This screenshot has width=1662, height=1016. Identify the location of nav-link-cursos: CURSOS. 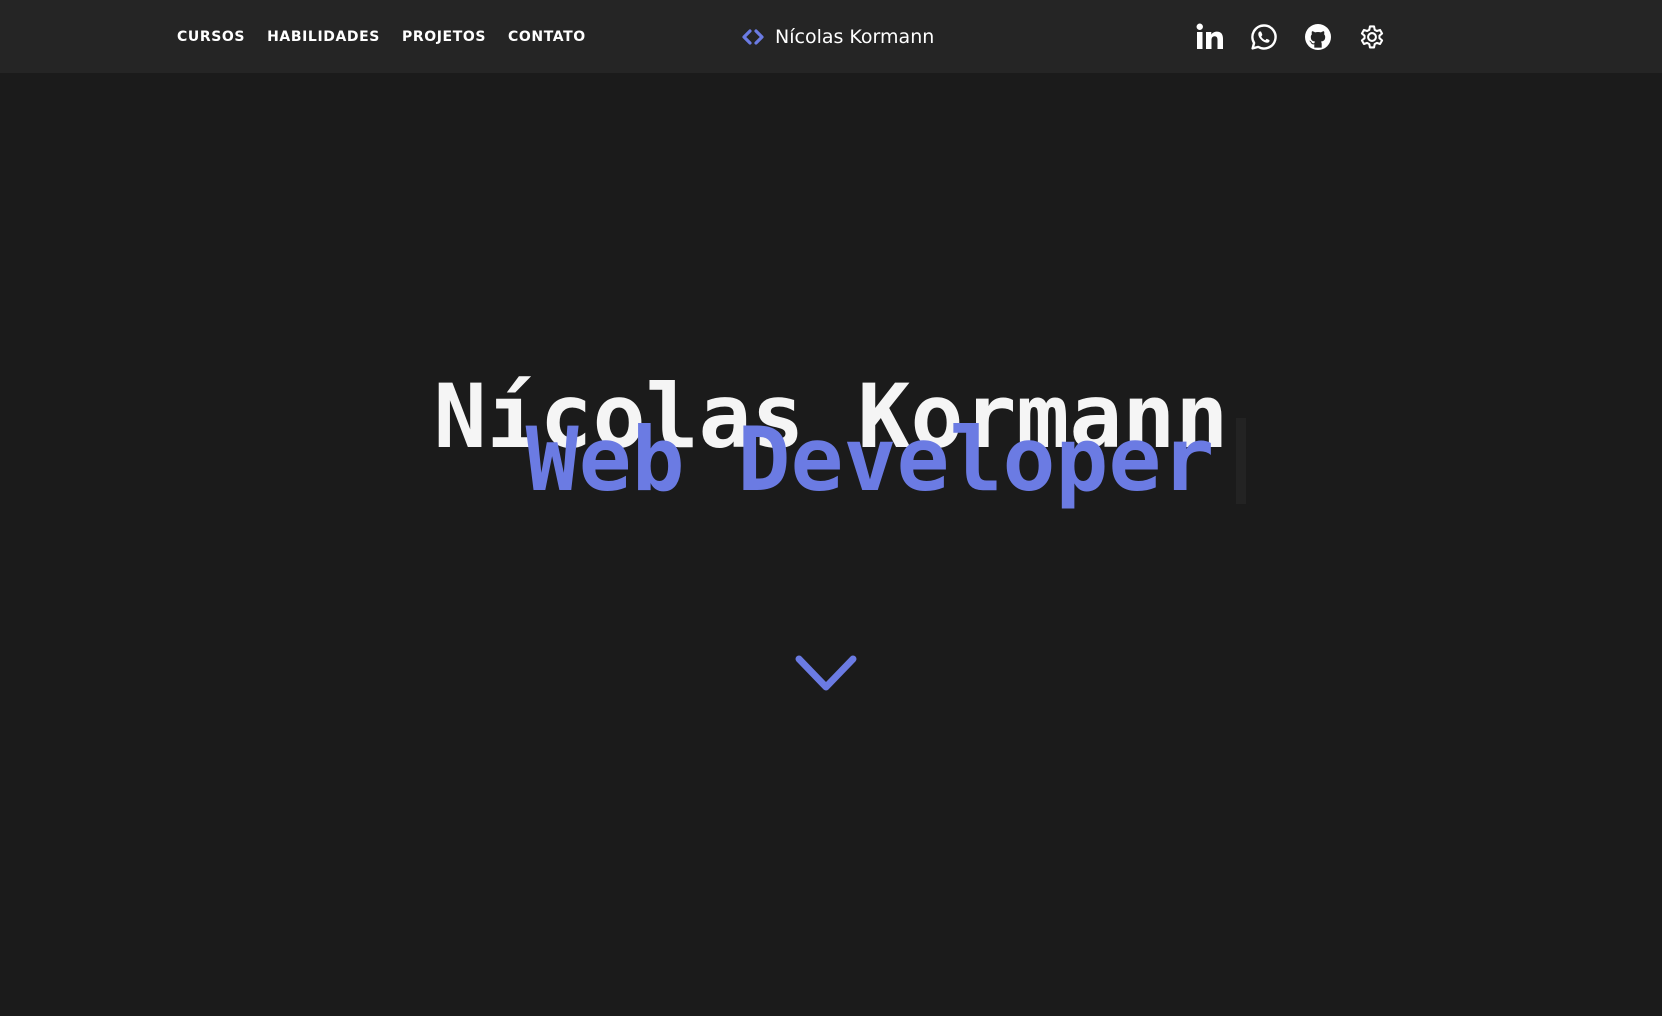
(211, 37).